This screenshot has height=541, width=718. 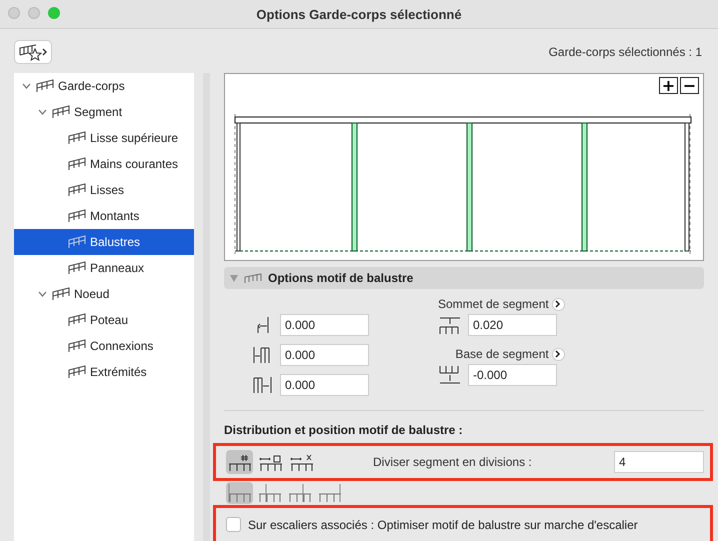 I want to click on top-offset-icon, so click(x=450, y=325).